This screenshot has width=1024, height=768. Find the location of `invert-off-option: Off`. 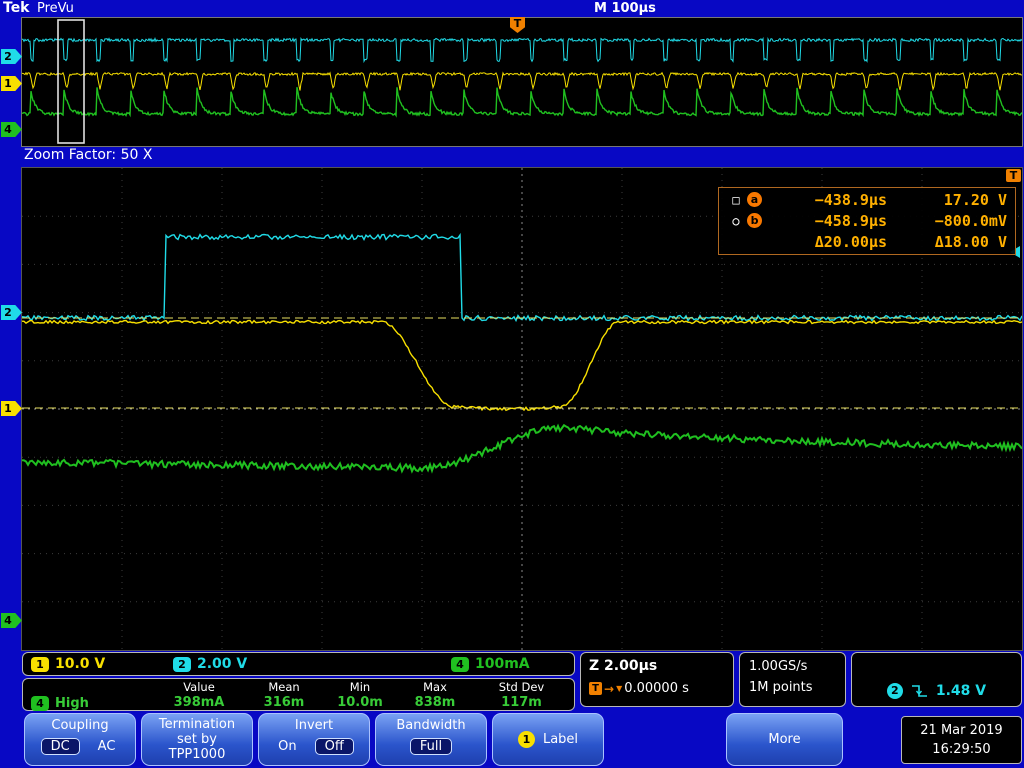

invert-off-option: Off is located at coordinates (334, 746).